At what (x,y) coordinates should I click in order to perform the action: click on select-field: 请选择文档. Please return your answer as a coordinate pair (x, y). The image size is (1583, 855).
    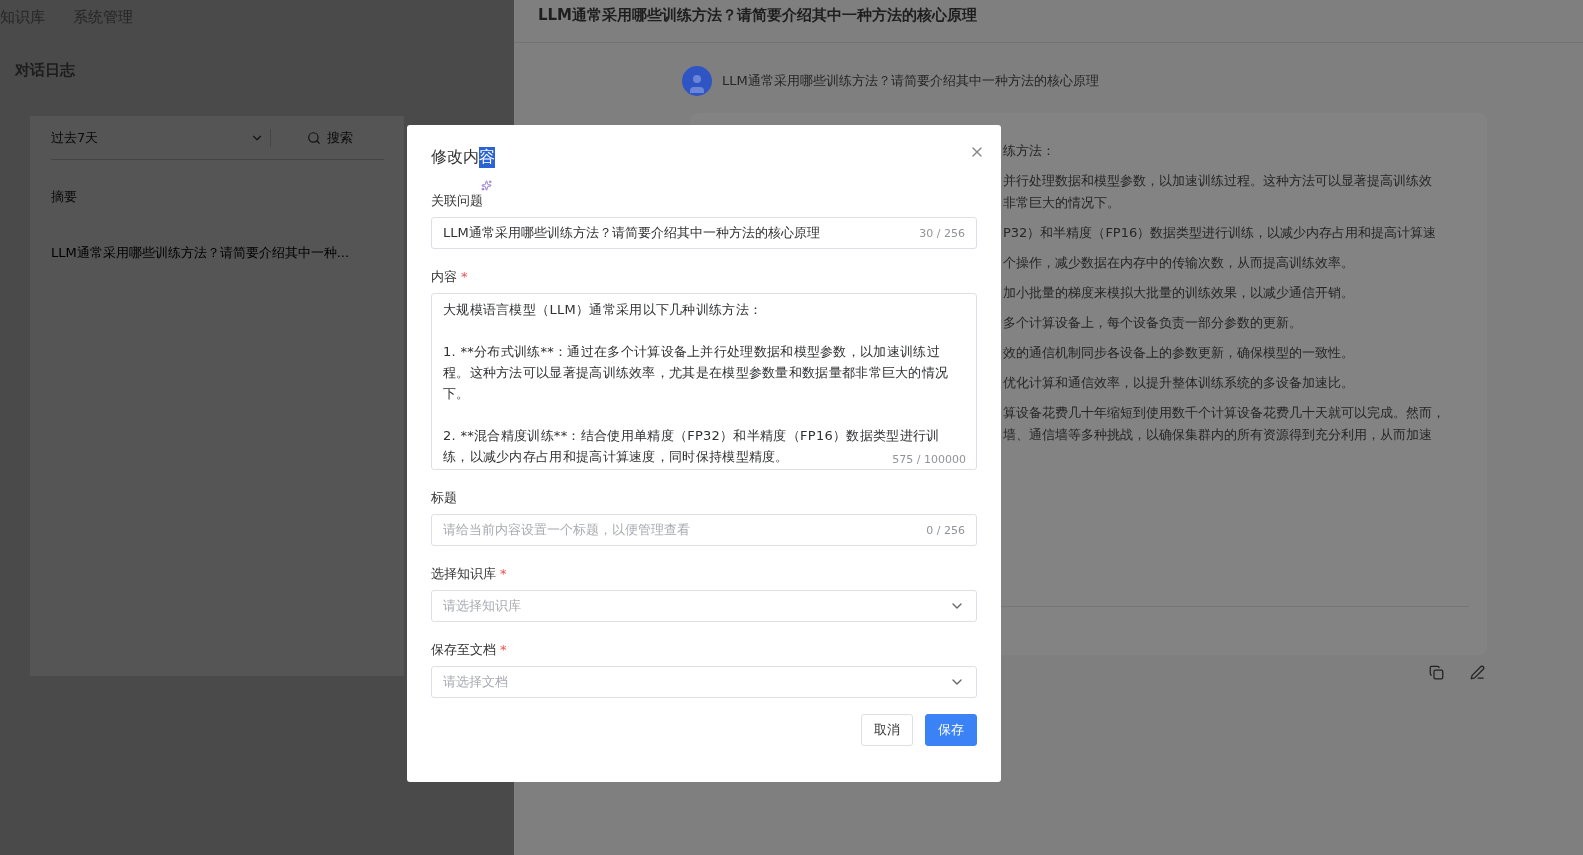
    Looking at the image, I should click on (704, 682).